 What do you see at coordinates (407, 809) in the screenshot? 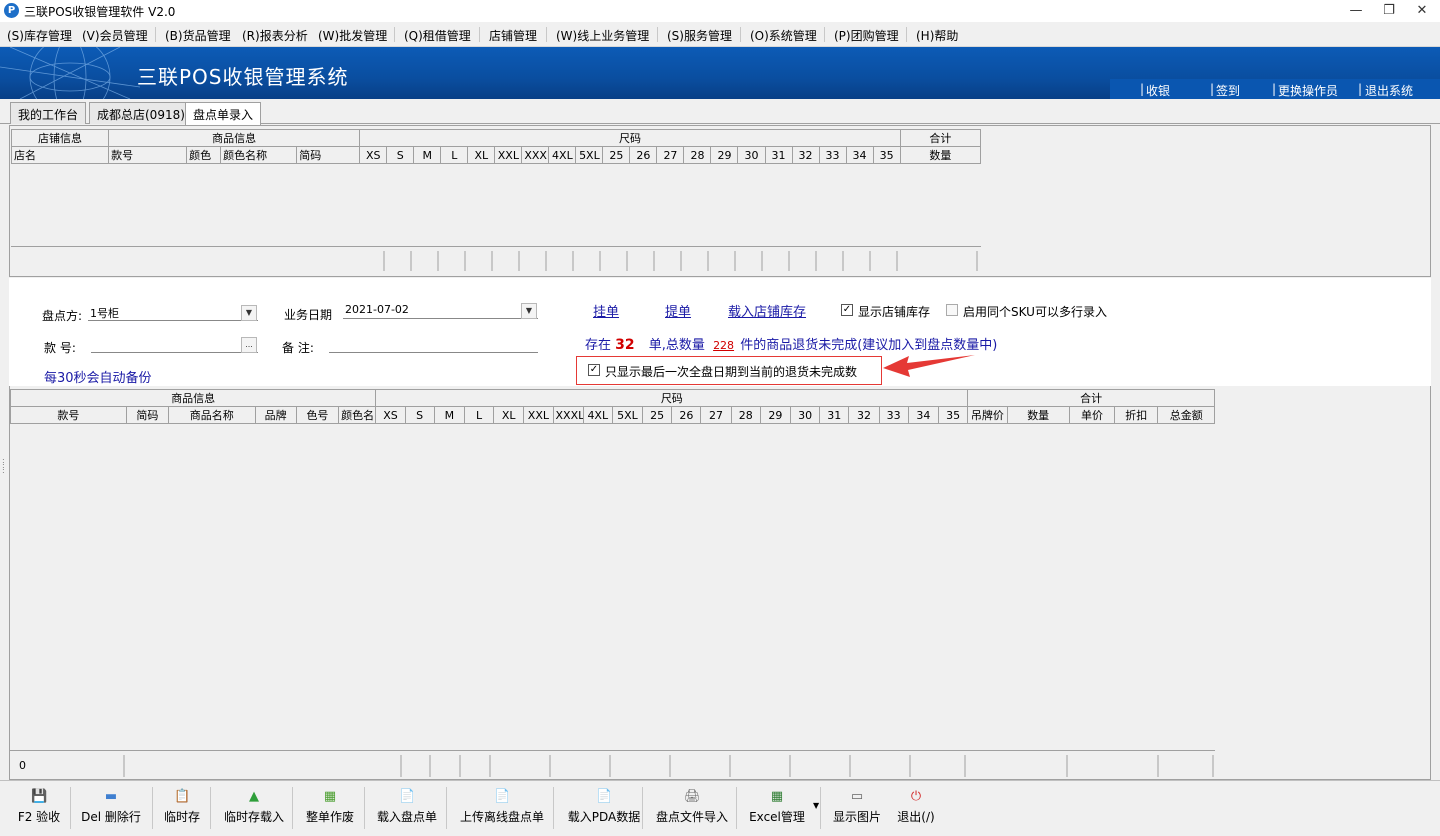
I see `toolbar-button-5: 📄 载入盘点单` at bounding box center [407, 809].